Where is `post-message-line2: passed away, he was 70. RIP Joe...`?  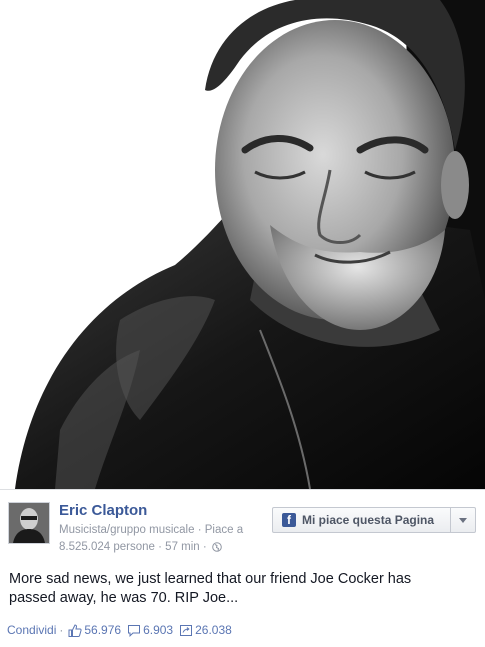 post-message-line2: passed away, he was 70. RIP Joe... is located at coordinates (124, 598).